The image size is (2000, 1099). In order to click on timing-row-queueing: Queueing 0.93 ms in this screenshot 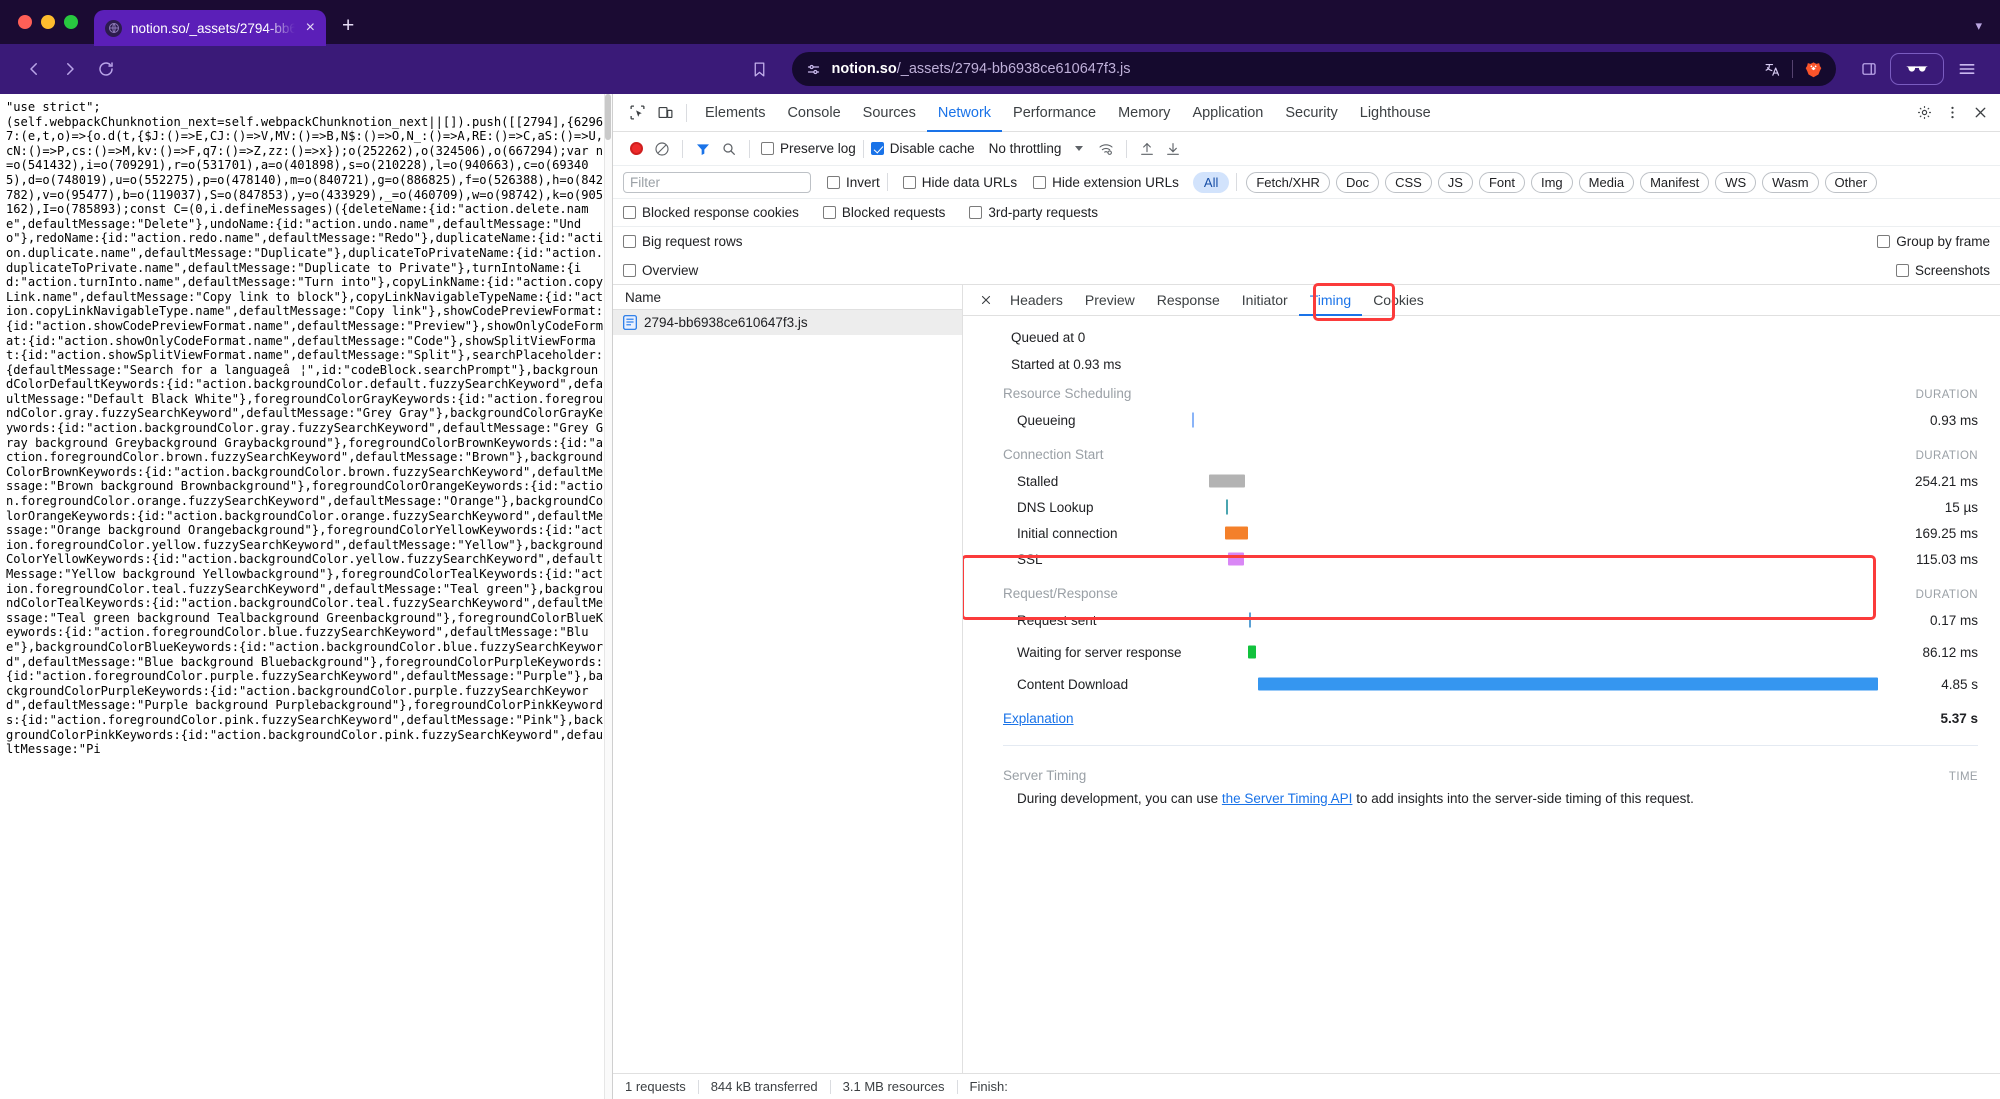, I will do `click(1481, 420)`.